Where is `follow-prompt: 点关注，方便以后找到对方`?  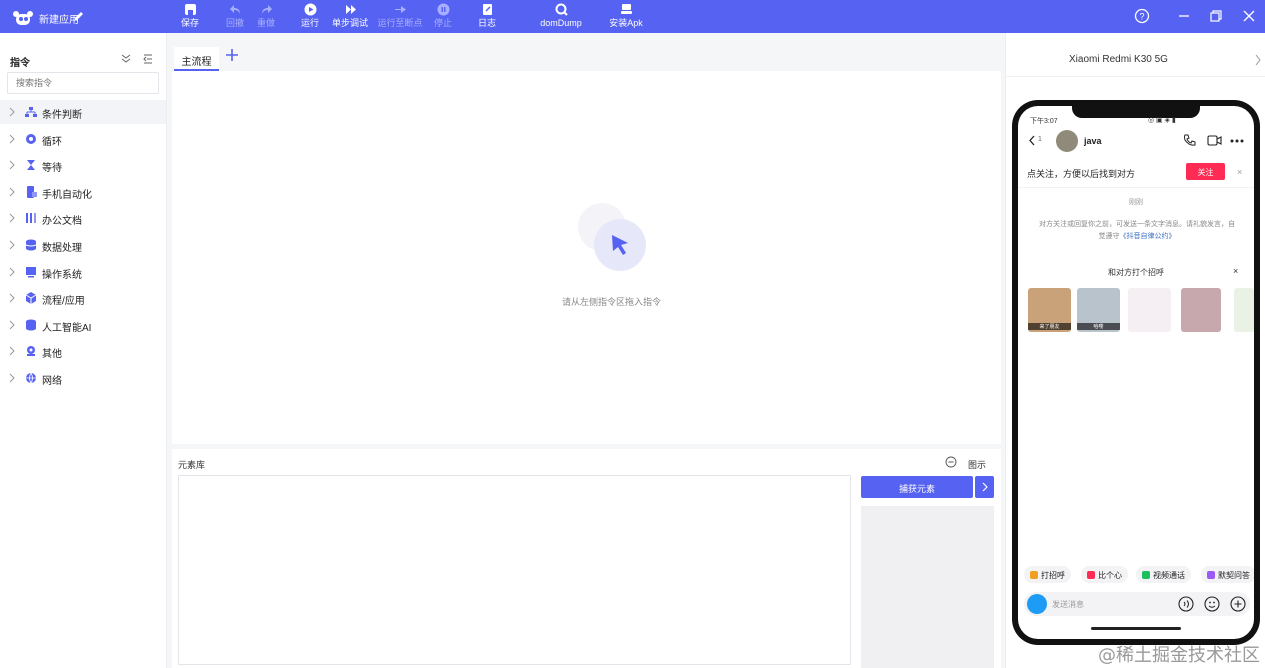
follow-prompt: 点关注，方便以后找到对方 is located at coordinates (1081, 174).